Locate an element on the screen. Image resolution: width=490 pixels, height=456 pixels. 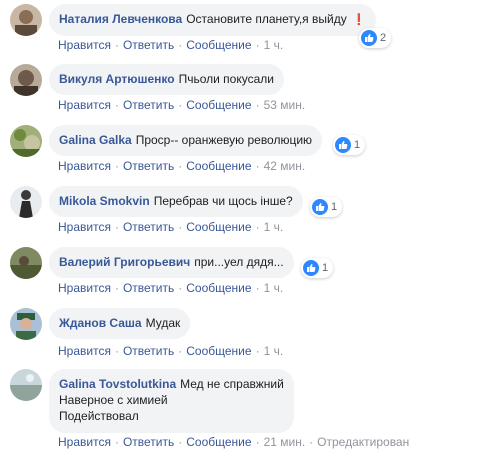
comment-actions: Нравится · Ответить · Сообщение · 53 мин. is located at coordinates (181, 105).